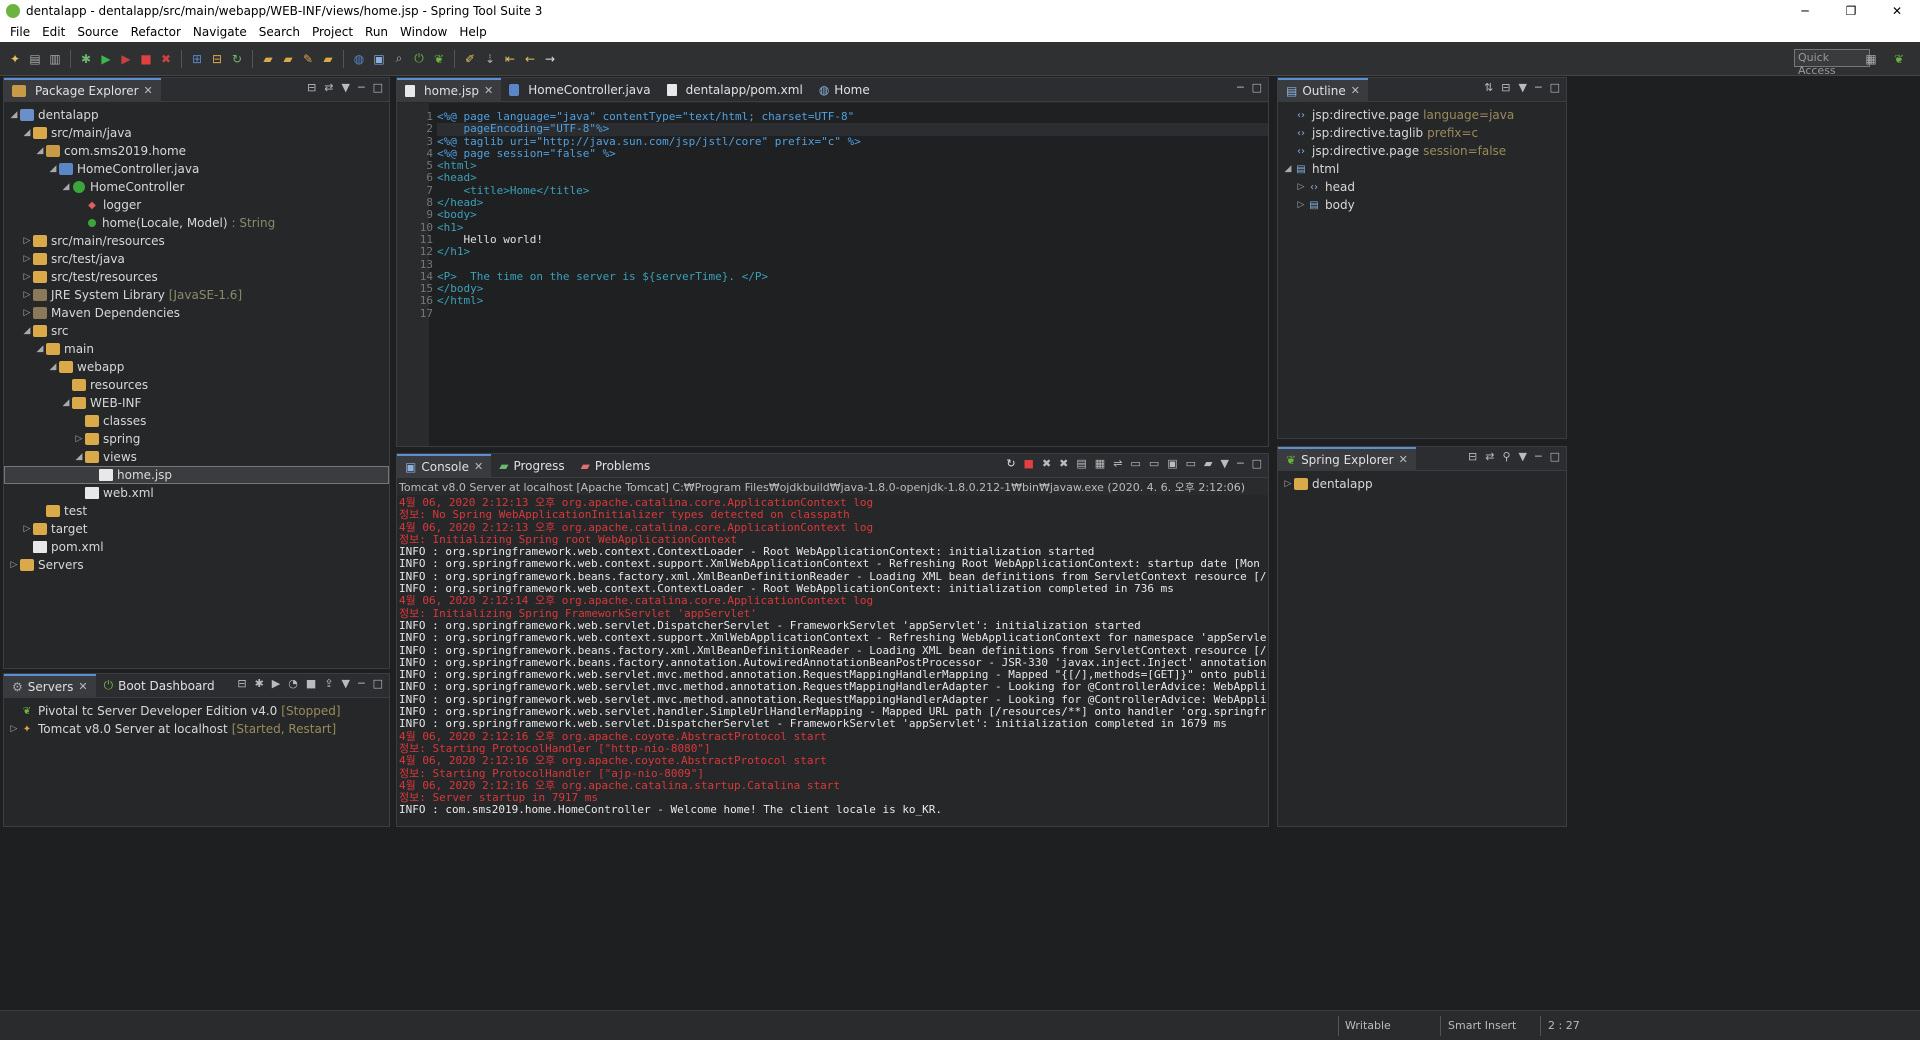 Image resolution: width=1920 pixels, height=1040 pixels. What do you see at coordinates (106, 59) in the screenshot?
I see `run-icon: ▶` at bounding box center [106, 59].